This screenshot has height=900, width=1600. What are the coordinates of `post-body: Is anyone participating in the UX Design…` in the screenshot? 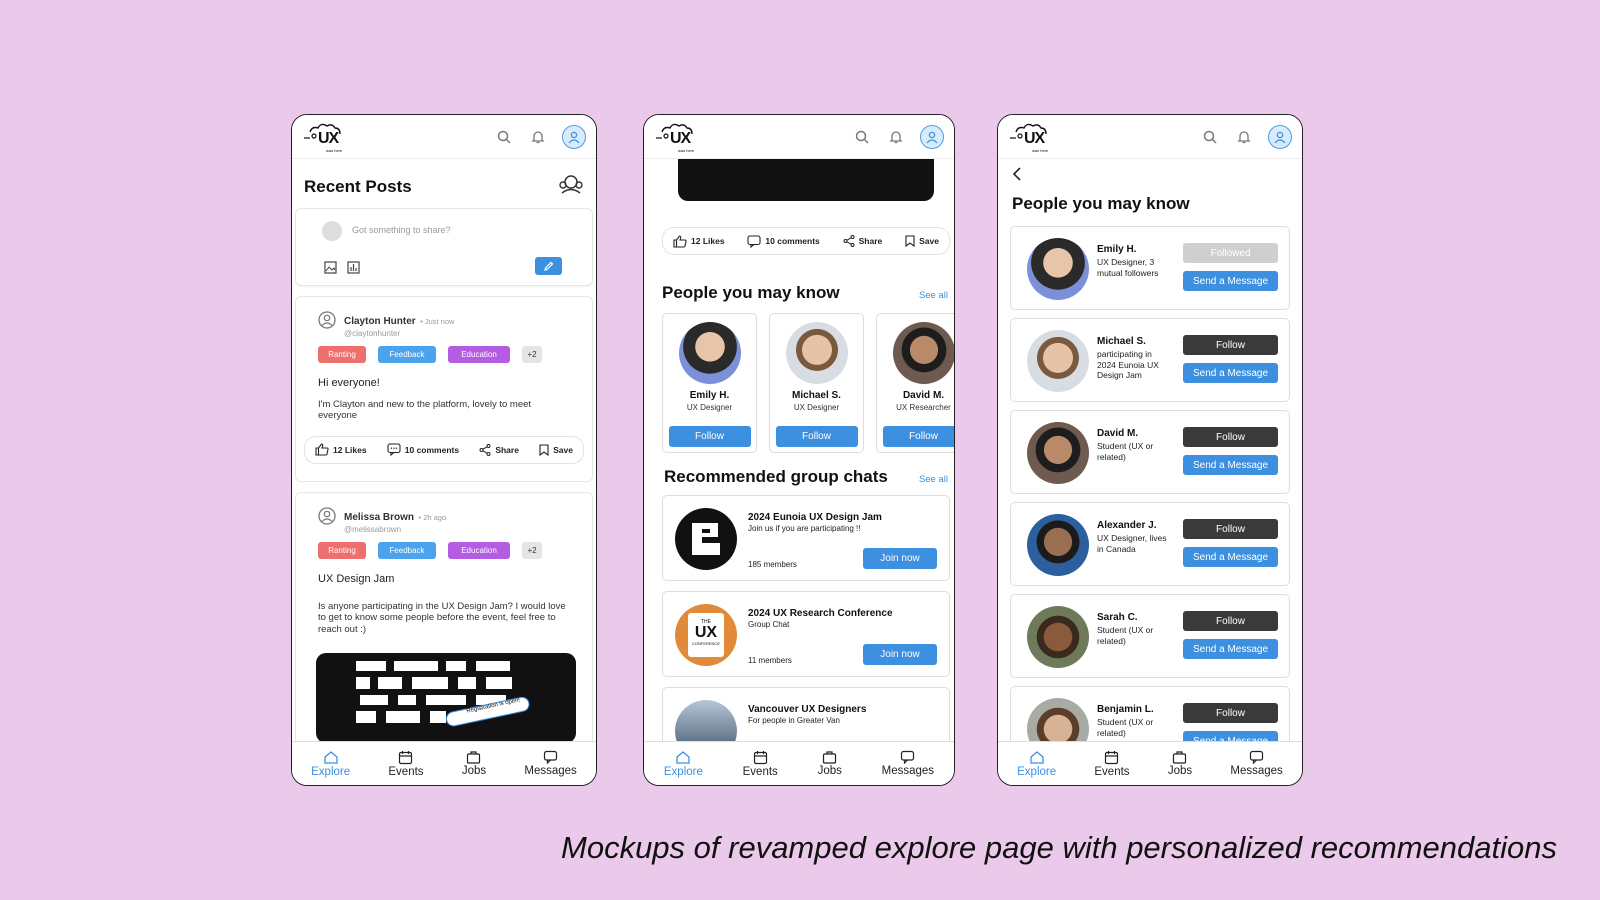 It's located at (442, 618).